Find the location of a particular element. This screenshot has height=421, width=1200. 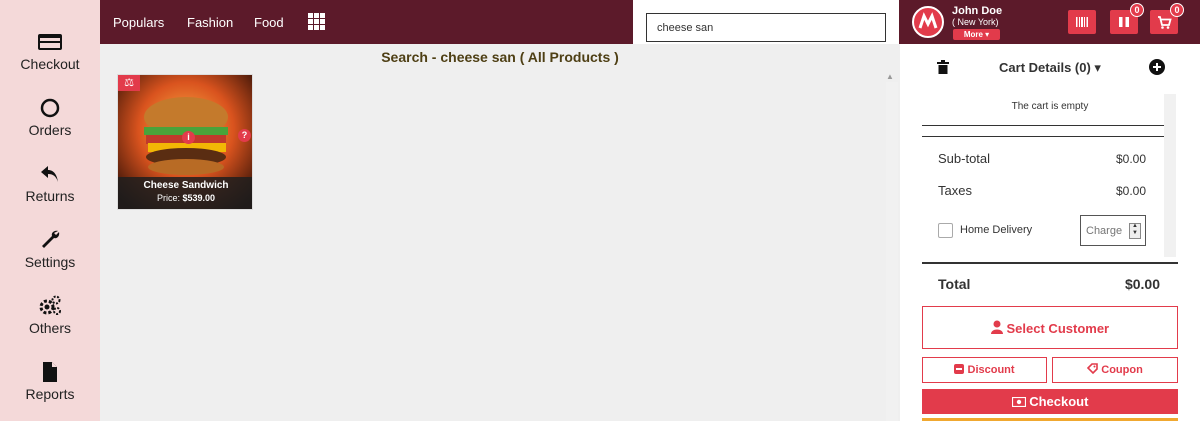

wrench-icon is located at coordinates (51, 239).